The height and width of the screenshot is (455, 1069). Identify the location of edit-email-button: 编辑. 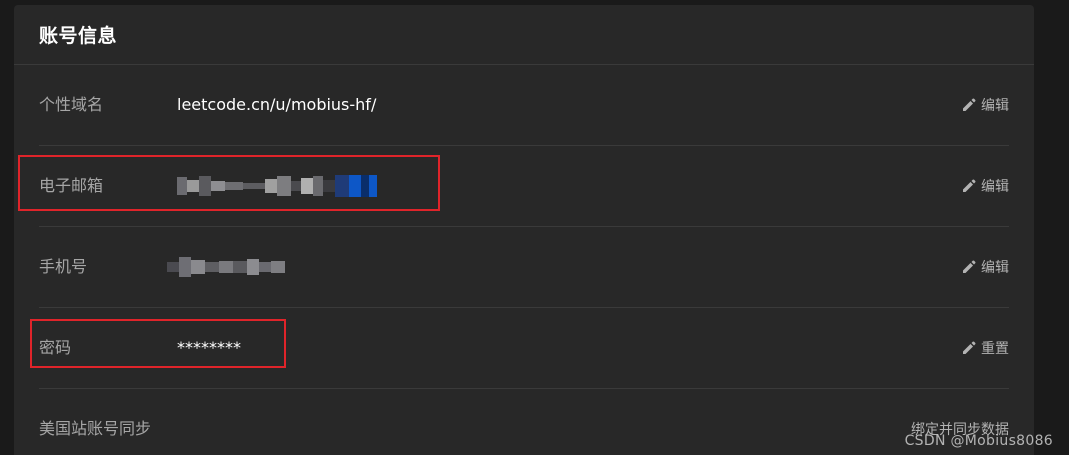
(985, 186).